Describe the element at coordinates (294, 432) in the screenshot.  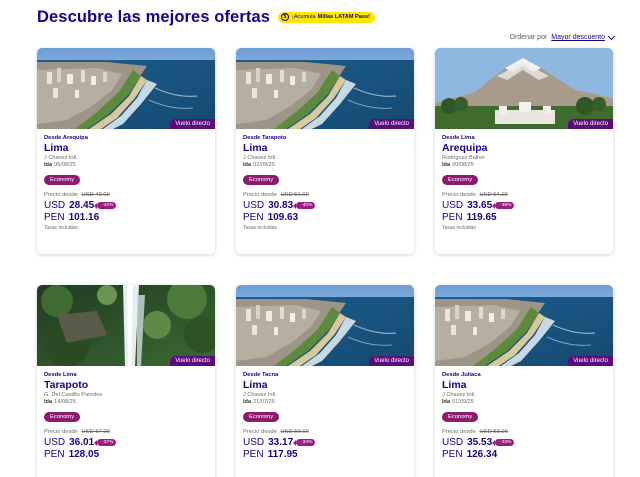
I see `old-price: USD 50.00` at that location.